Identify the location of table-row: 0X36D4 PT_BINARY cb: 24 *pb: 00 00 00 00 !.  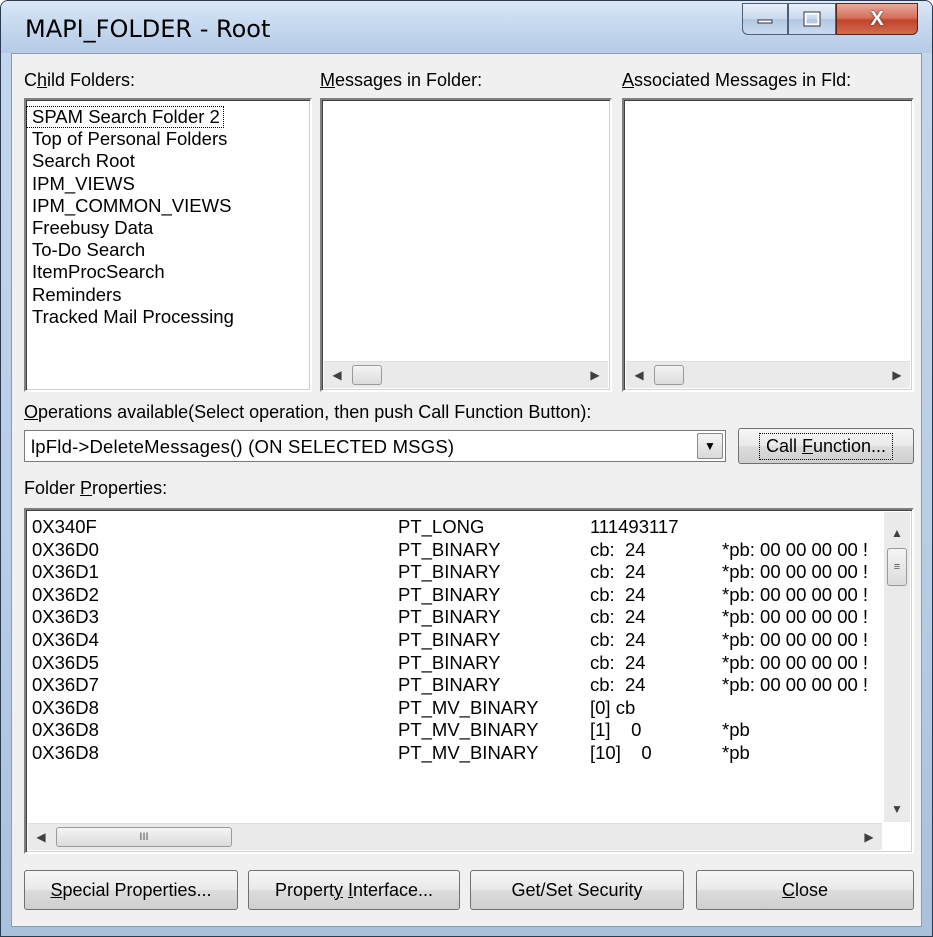
(457, 640).